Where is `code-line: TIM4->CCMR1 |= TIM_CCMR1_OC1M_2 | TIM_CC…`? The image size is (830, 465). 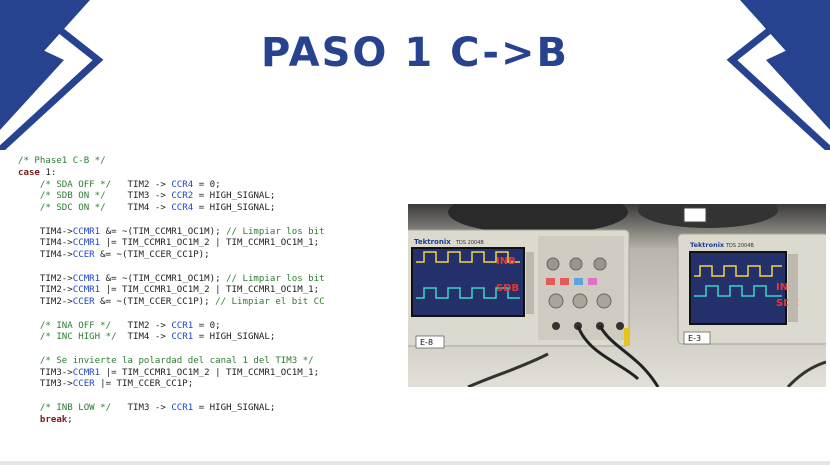 code-line: TIM4->CCMR1 |= TIM_CCMR1_OC1M_2 | TIM_CC… is located at coordinates (213, 244).